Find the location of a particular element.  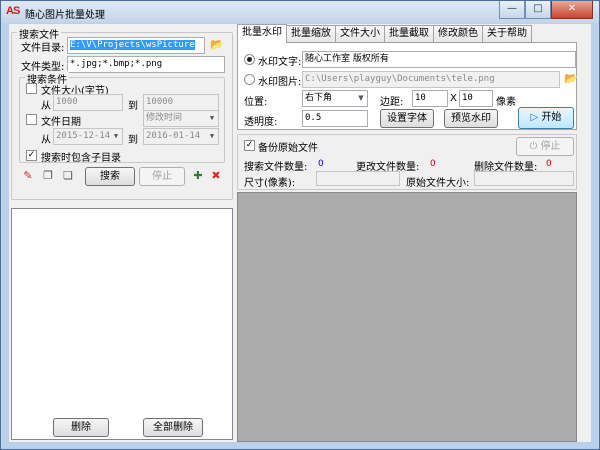

date-label: 文件日期 is located at coordinates (61, 122).